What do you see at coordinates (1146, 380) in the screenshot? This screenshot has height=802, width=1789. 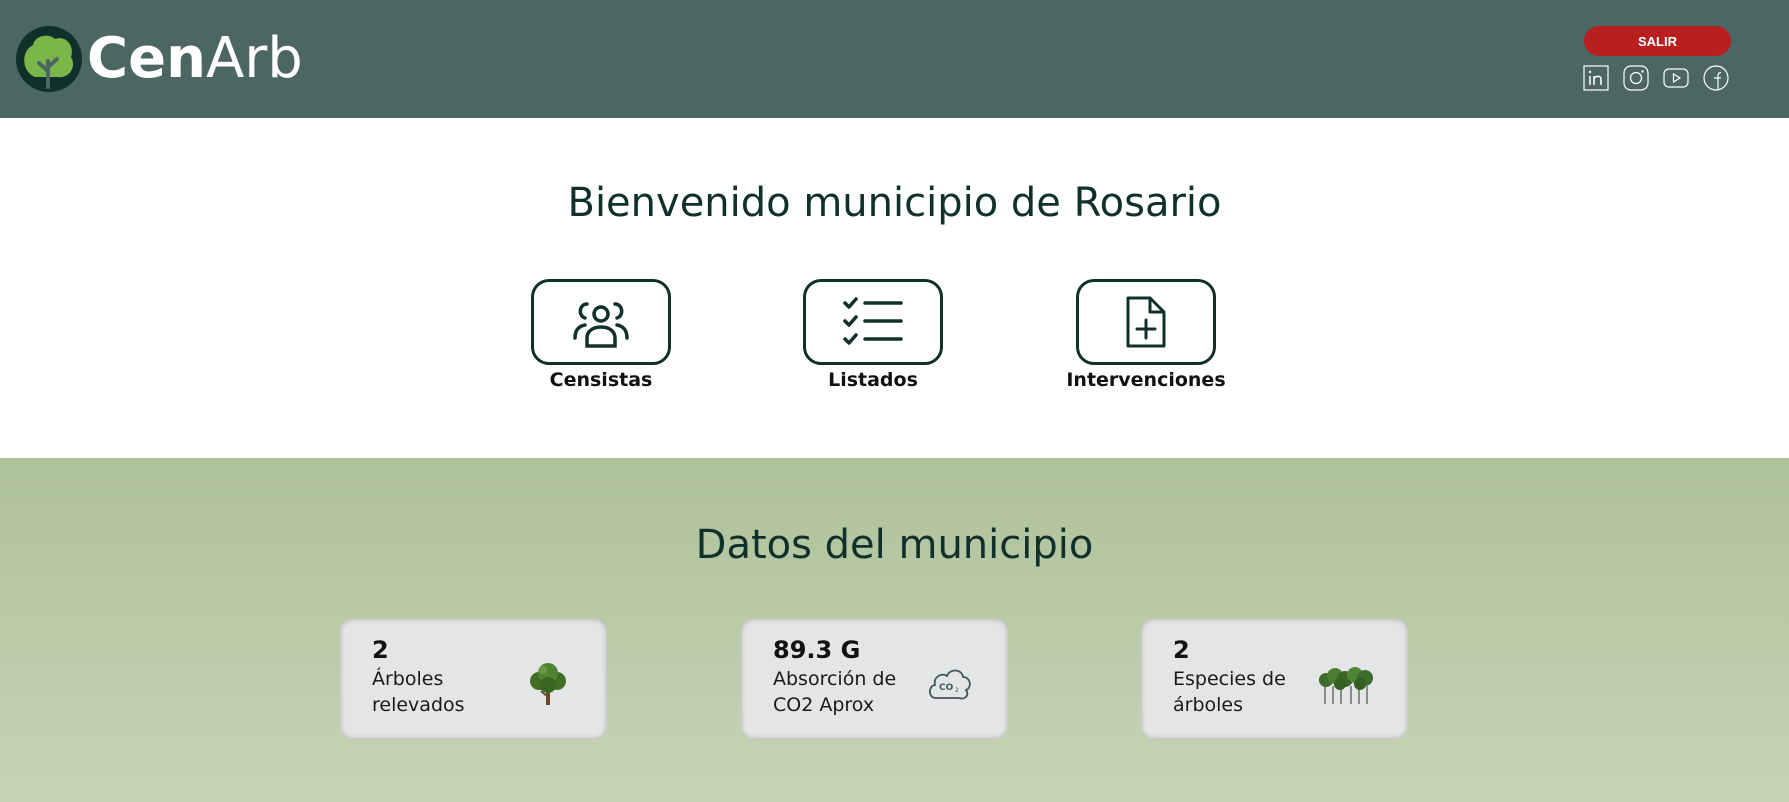 I see `intervenciones-label: Intervenciones` at bounding box center [1146, 380].